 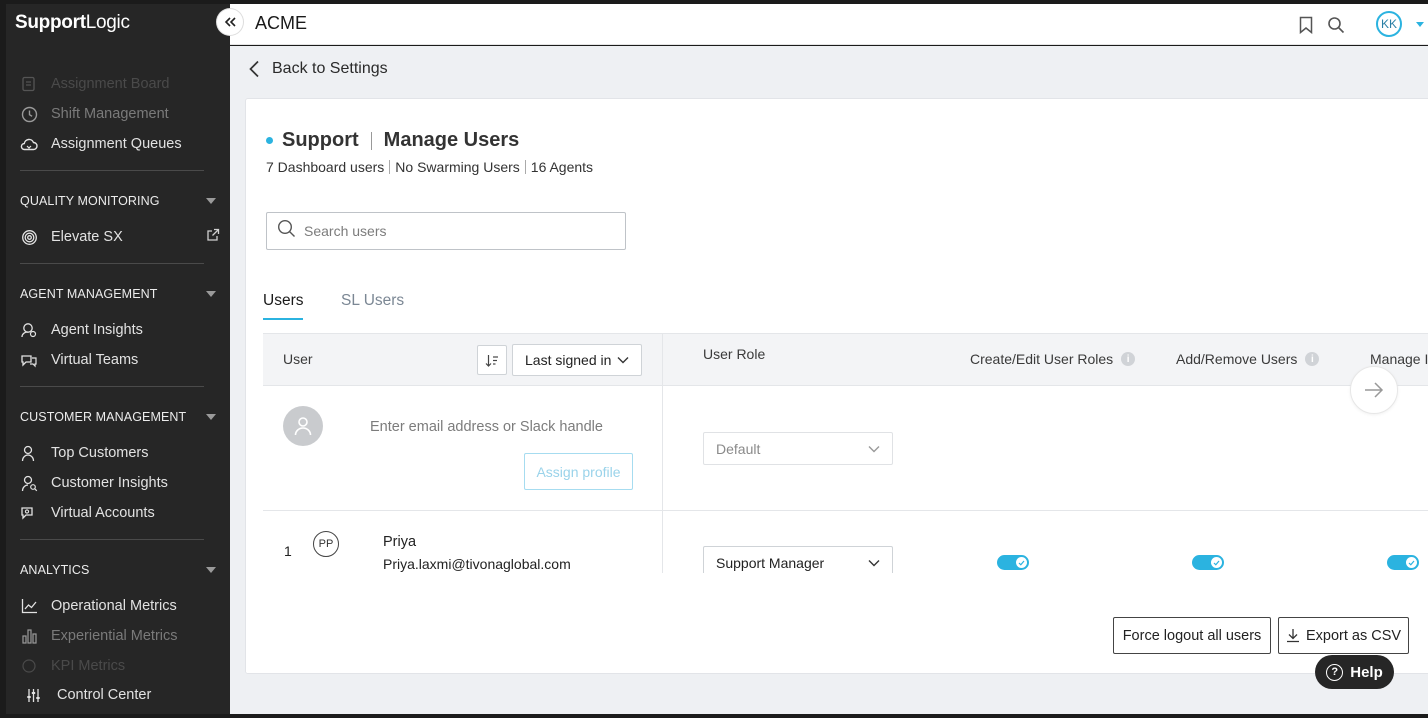 What do you see at coordinates (283, 306) in the screenshot?
I see `tab-users: Users` at bounding box center [283, 306].